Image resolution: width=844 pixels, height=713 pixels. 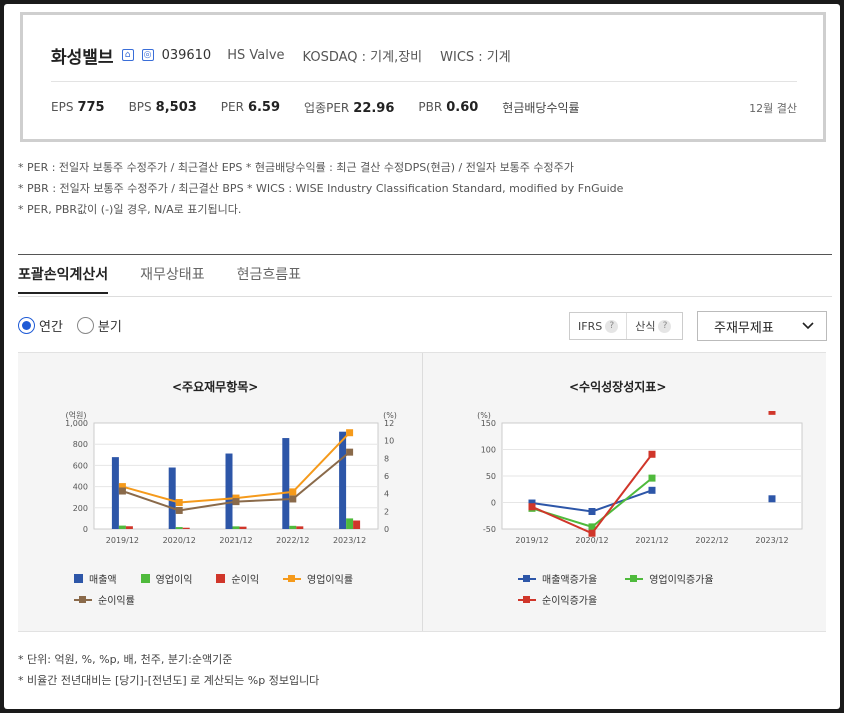 What do you see at coordinates (63, 279) in the screenshot?
I see `tab-income-statement: 포괄손익계산서` at bounding box center [63, 279].